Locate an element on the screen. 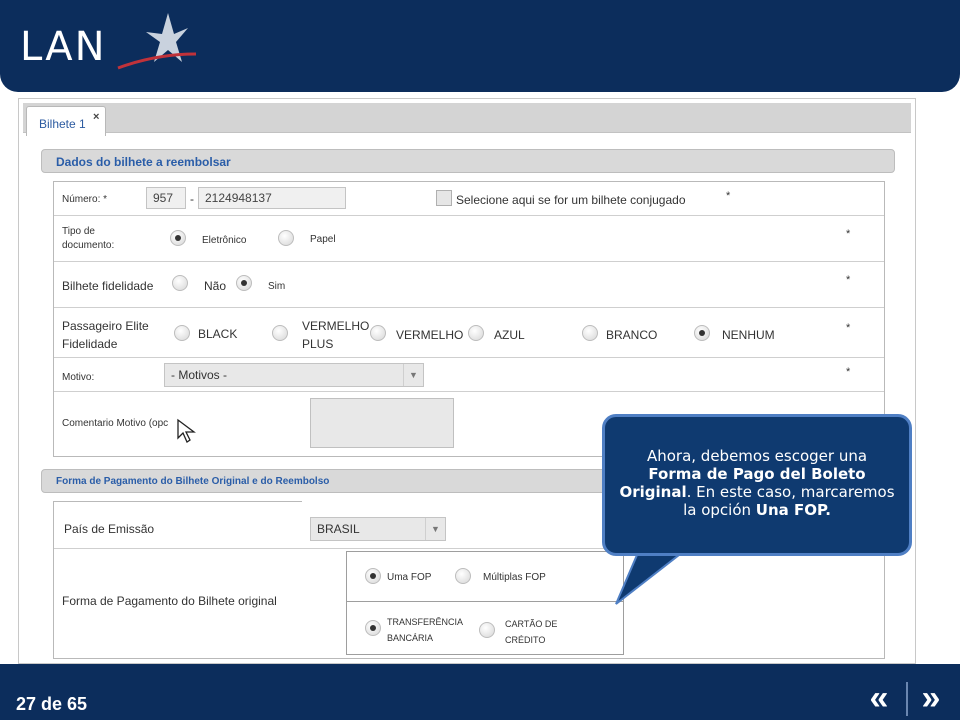 This screenshot has width=960, height=720. tipo-label-line2: documento: is located at coordinates (88, 245).